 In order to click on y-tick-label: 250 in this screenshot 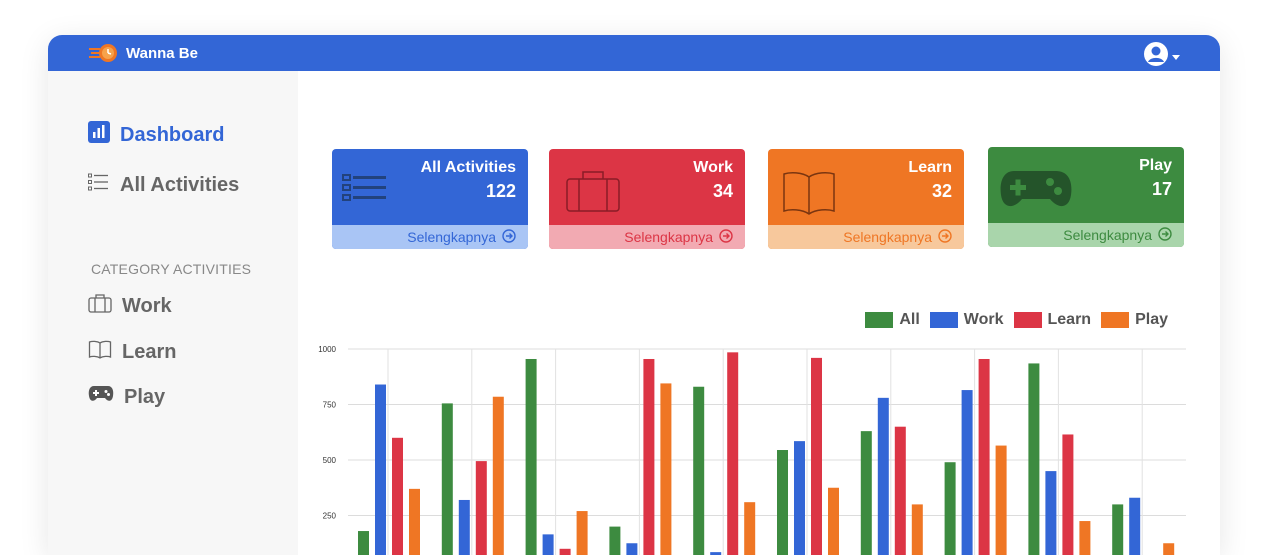, I will do `click(330, 516)`.